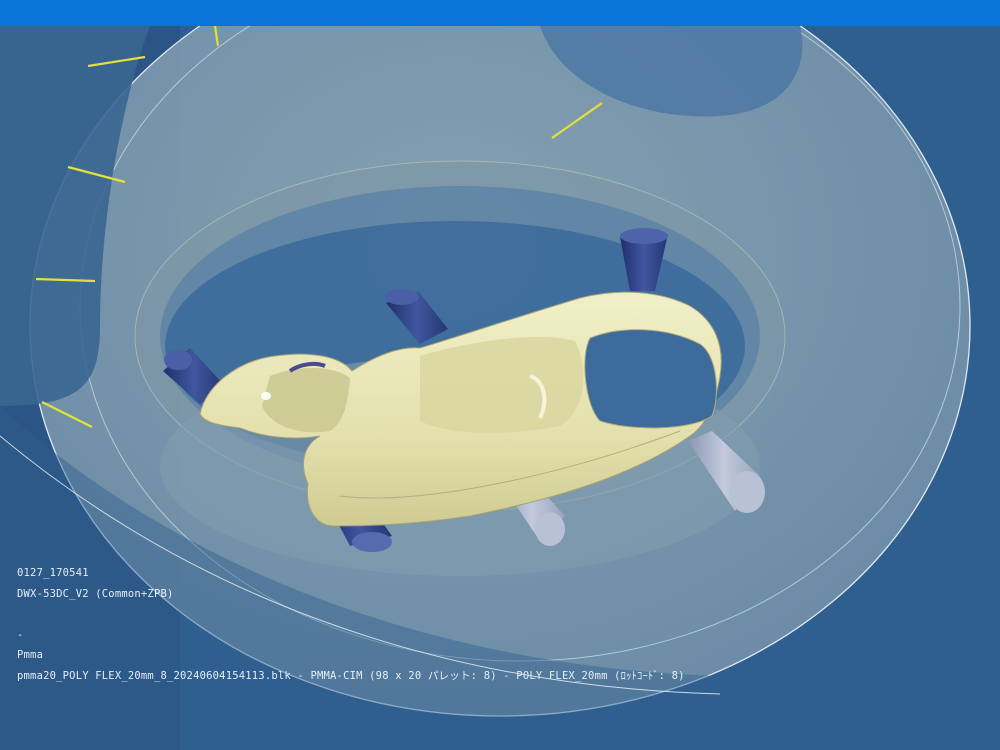 The image size is (1000, 750). I want to click on title-bar, so click(500, 13).